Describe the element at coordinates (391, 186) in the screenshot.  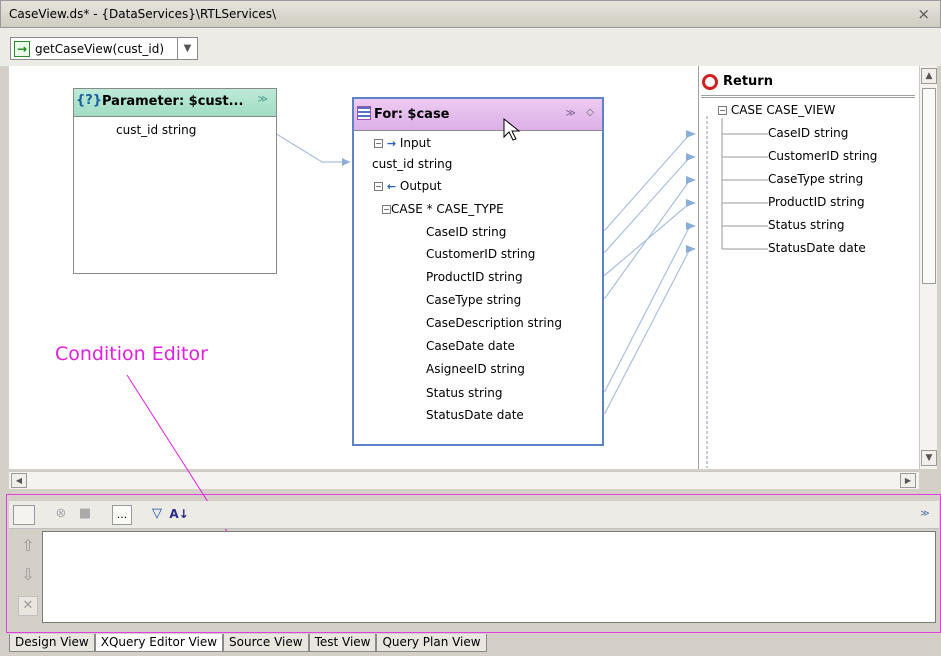
I see `output-arrow-icon: ←` at that location.